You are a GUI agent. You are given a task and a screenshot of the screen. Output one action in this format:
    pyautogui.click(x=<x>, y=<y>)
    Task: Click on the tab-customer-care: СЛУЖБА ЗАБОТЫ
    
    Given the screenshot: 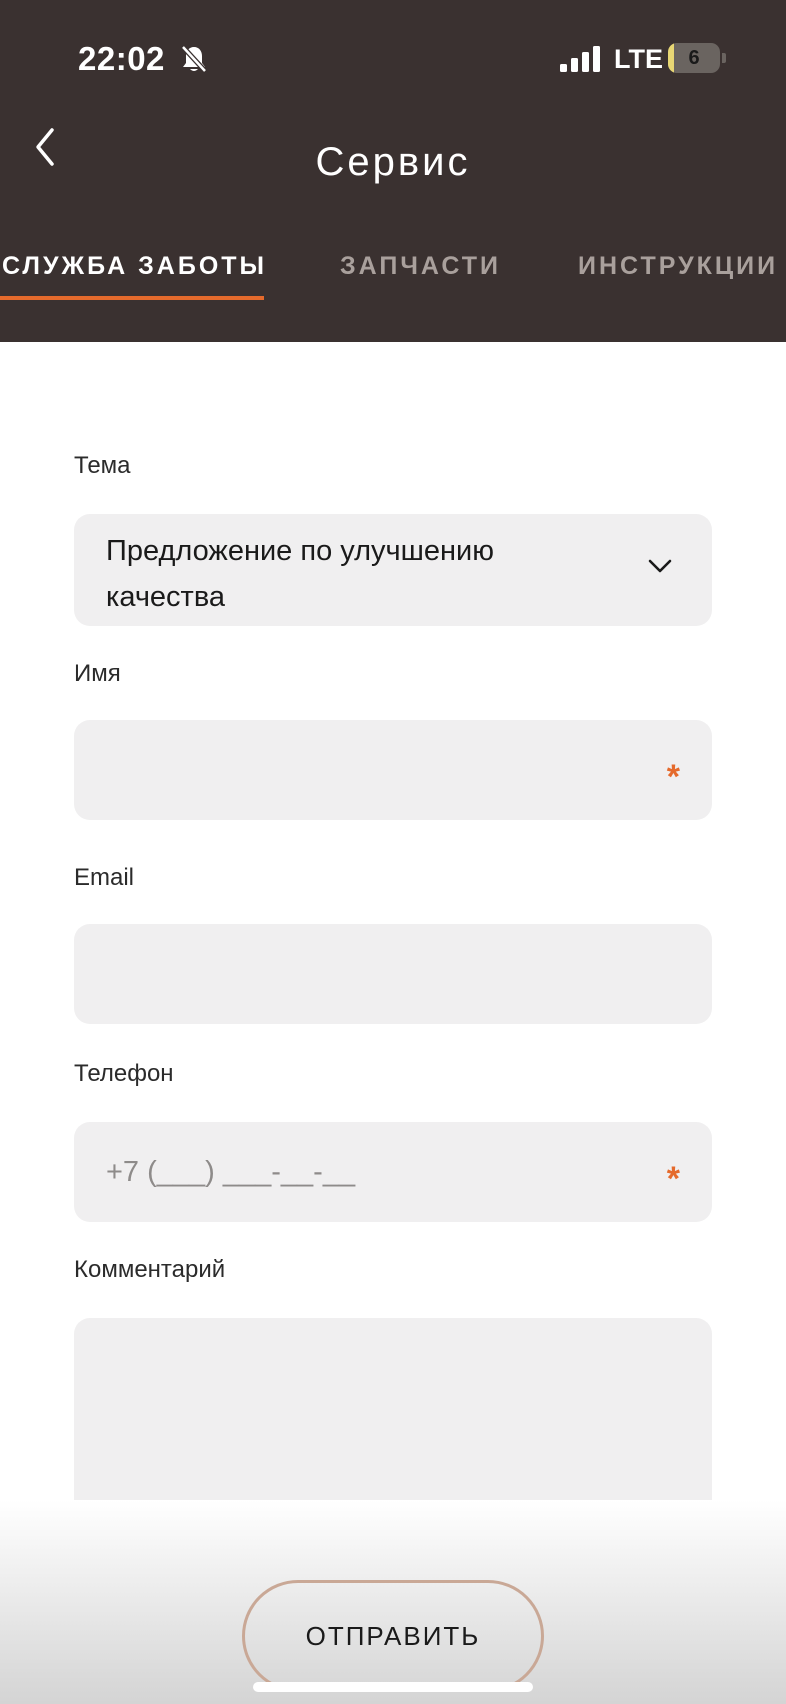 What is the action you would take?
    pyautogui.click(x=134, y=266)
    